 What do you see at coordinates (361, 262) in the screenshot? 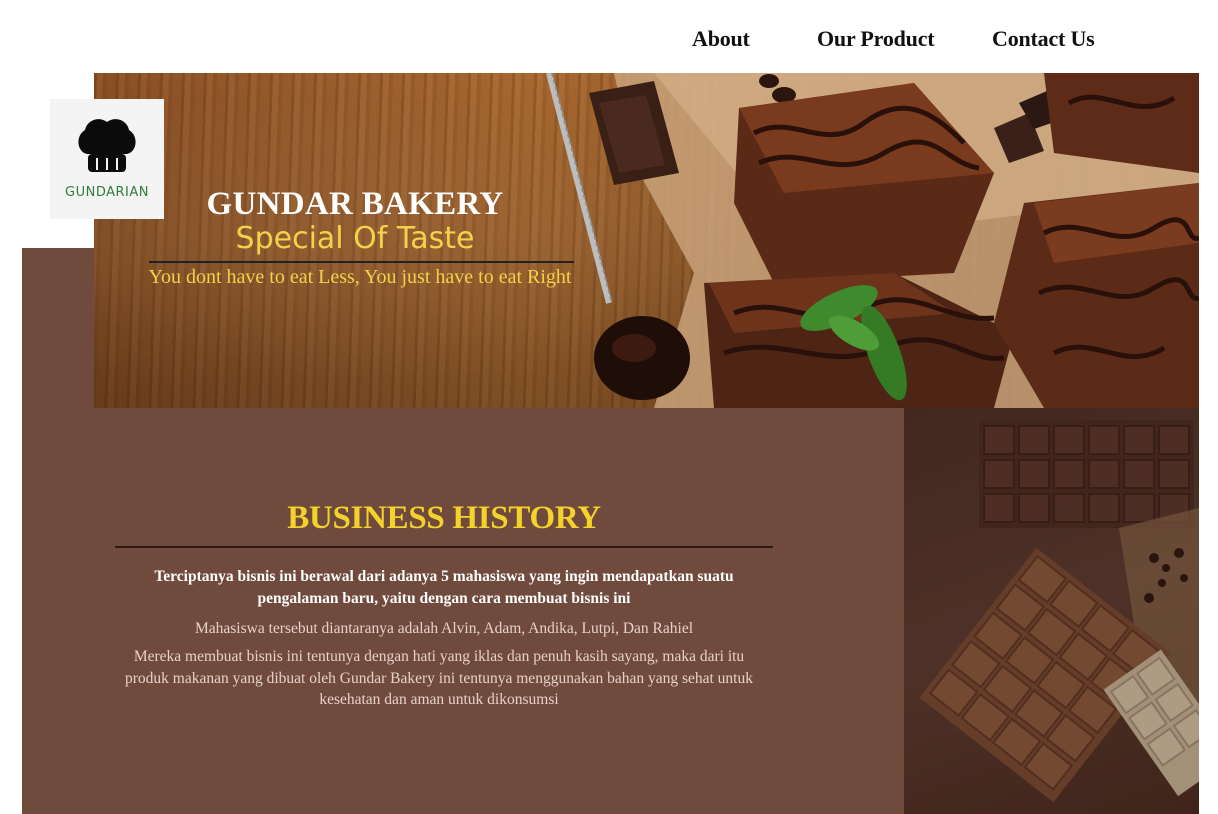
I see `hero-divider` at bounding box center [361, 262].